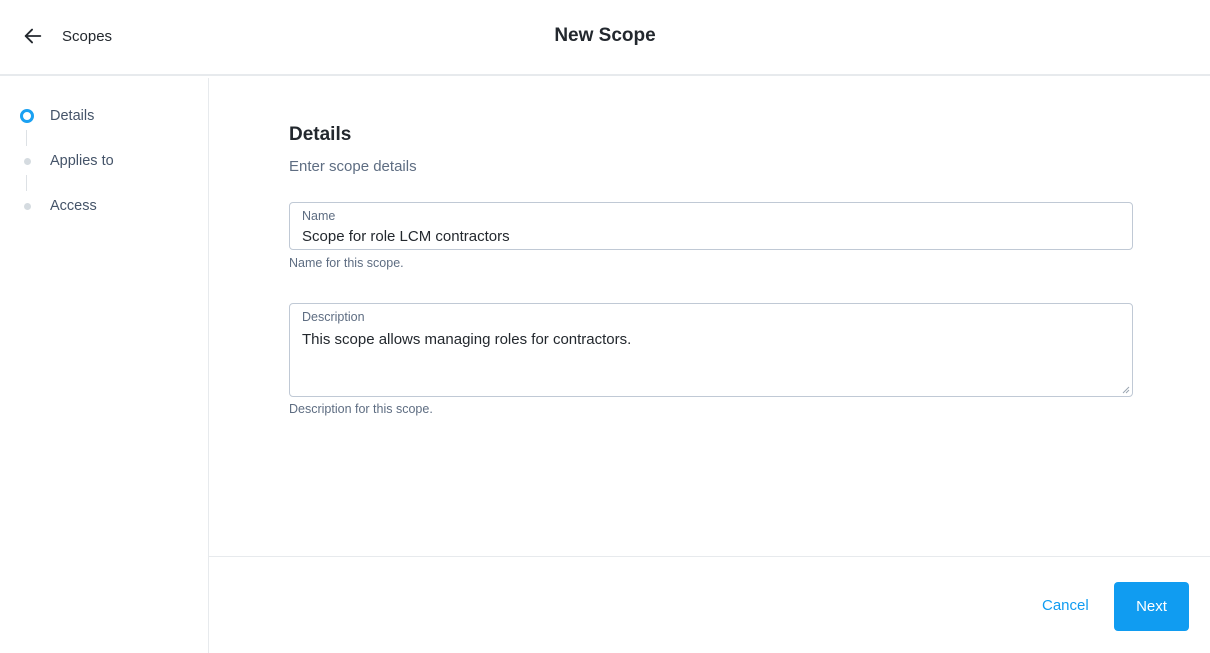 The height and width of the screenshot is (653, 1210). I want to click on page-title: New Scope, so click(605, 35).